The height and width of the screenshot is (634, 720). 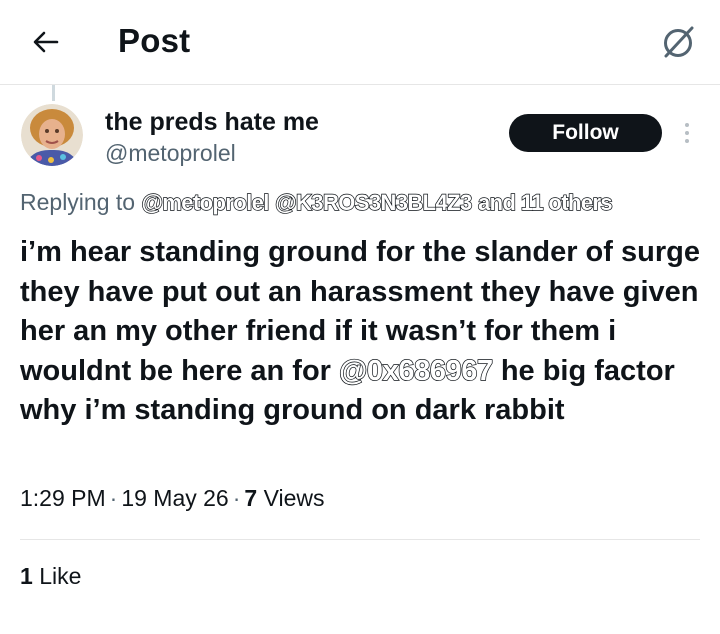 I want to click on likes-label: Like, so click(x=60, y=576).